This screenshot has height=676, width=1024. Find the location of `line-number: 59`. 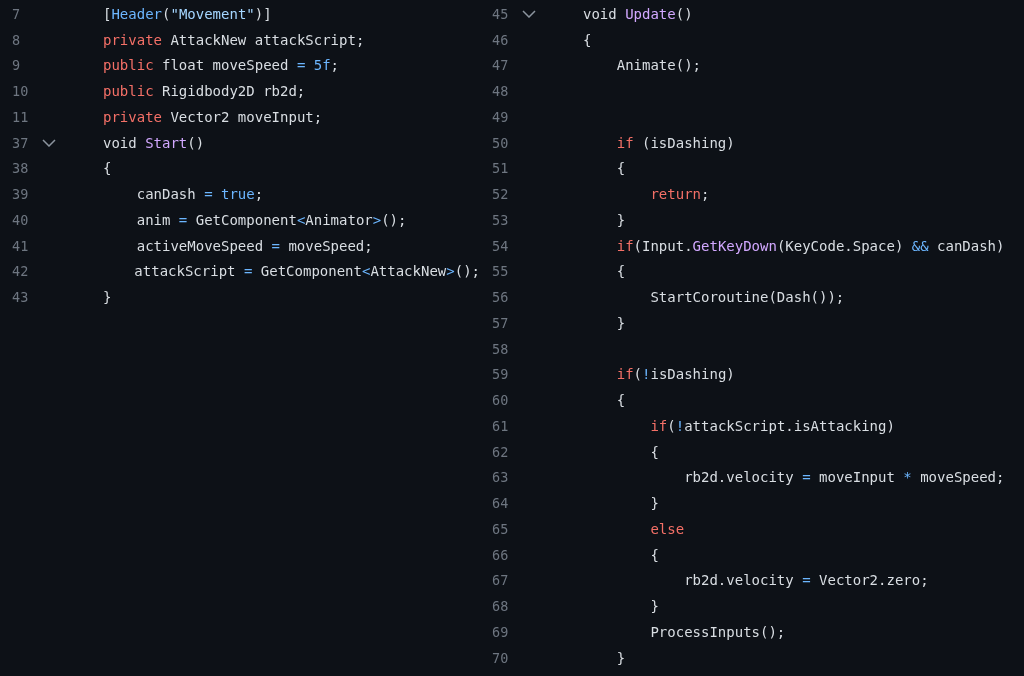

line-number: 59 is located at coordinates (500, 374).